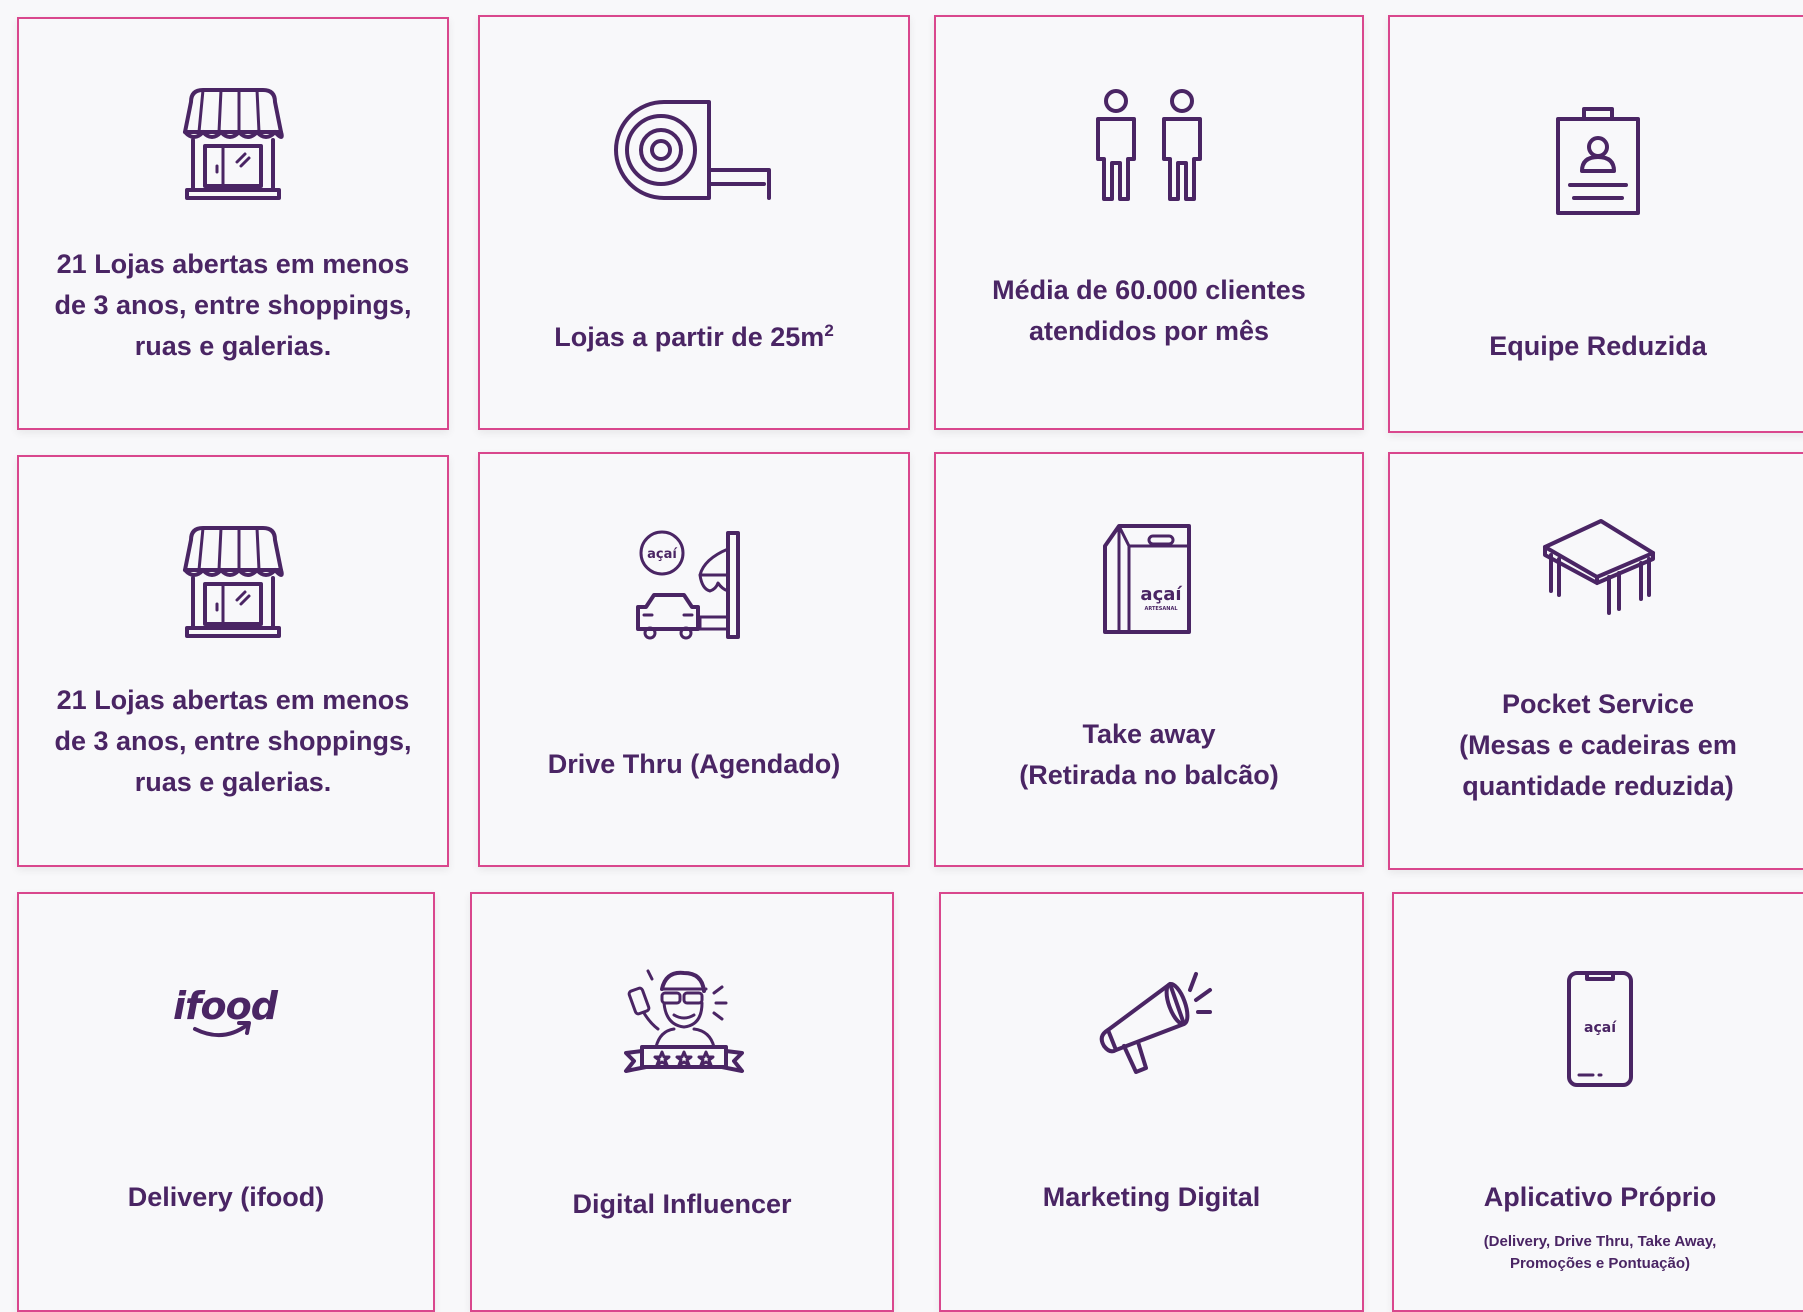 This screenshot has width=1803, height=1312. What do you see at coordinates (1149, 147) in the screenshot?
I see `people-icon` at bounding box center [1149, 147].